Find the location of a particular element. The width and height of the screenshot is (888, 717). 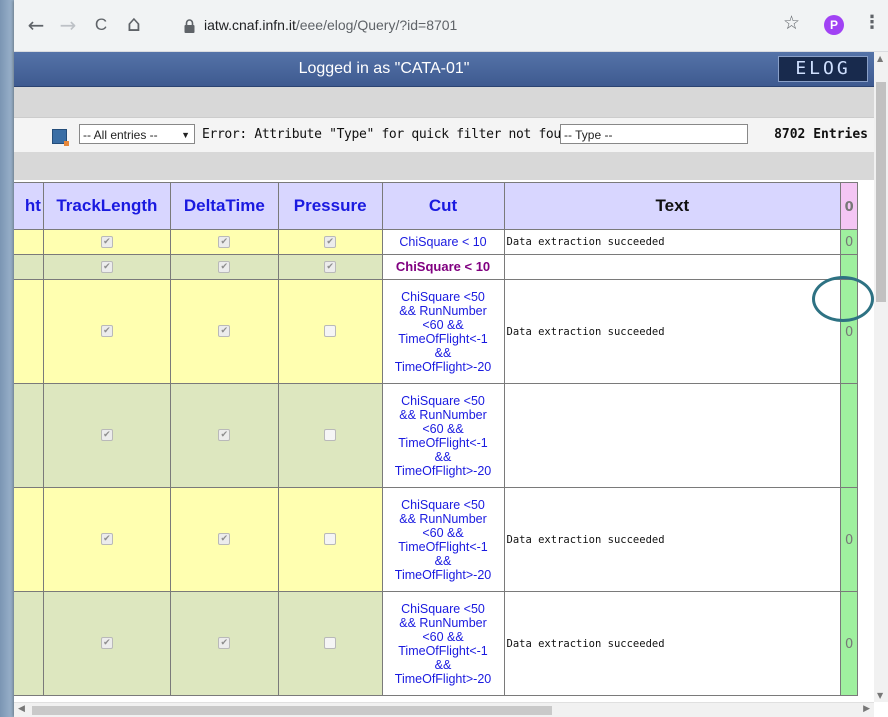

highlight-annotation-circle is located at coordinates (843, 299).